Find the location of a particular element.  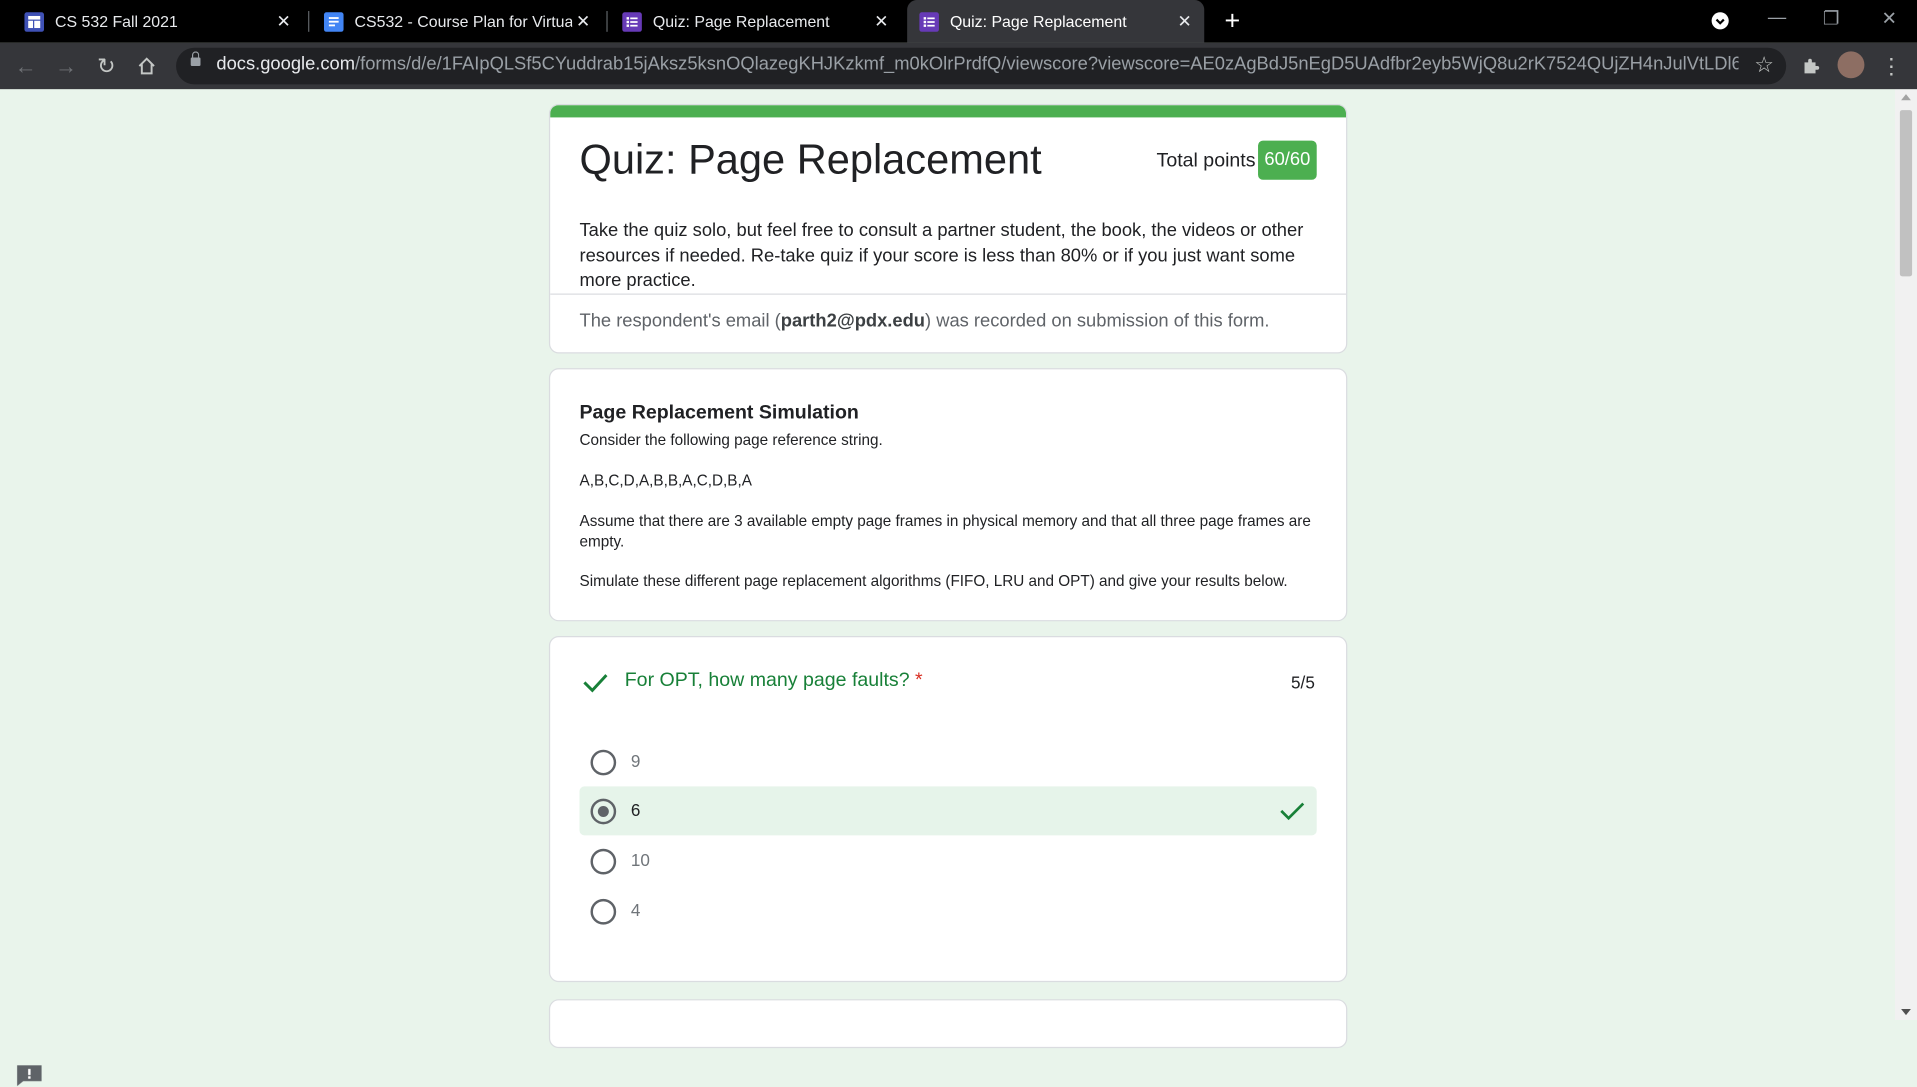

reference-string: A,B,C,D,A,B,B,A,C,D,B,A is located at coordinates (665, 481).